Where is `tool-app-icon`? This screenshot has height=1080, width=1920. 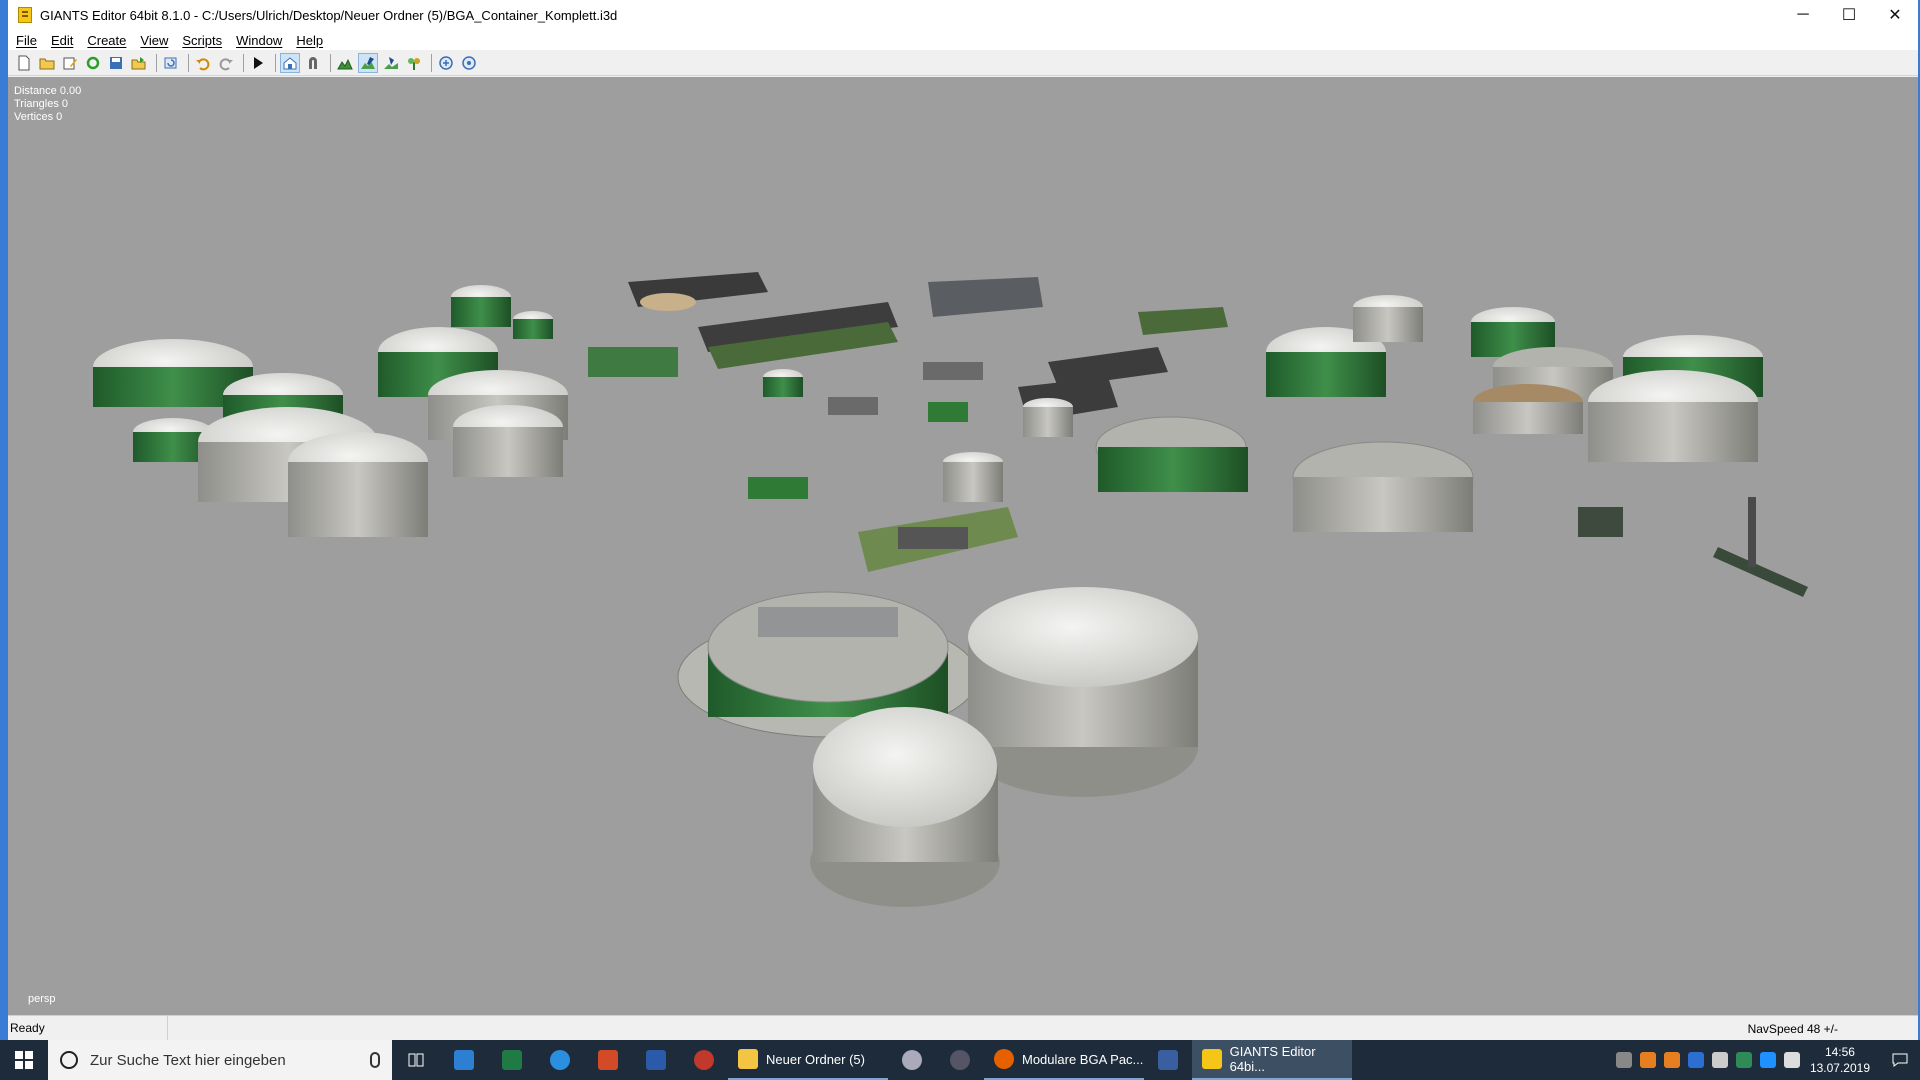
tool-app-icon is located at coordinates (1168, 1060).